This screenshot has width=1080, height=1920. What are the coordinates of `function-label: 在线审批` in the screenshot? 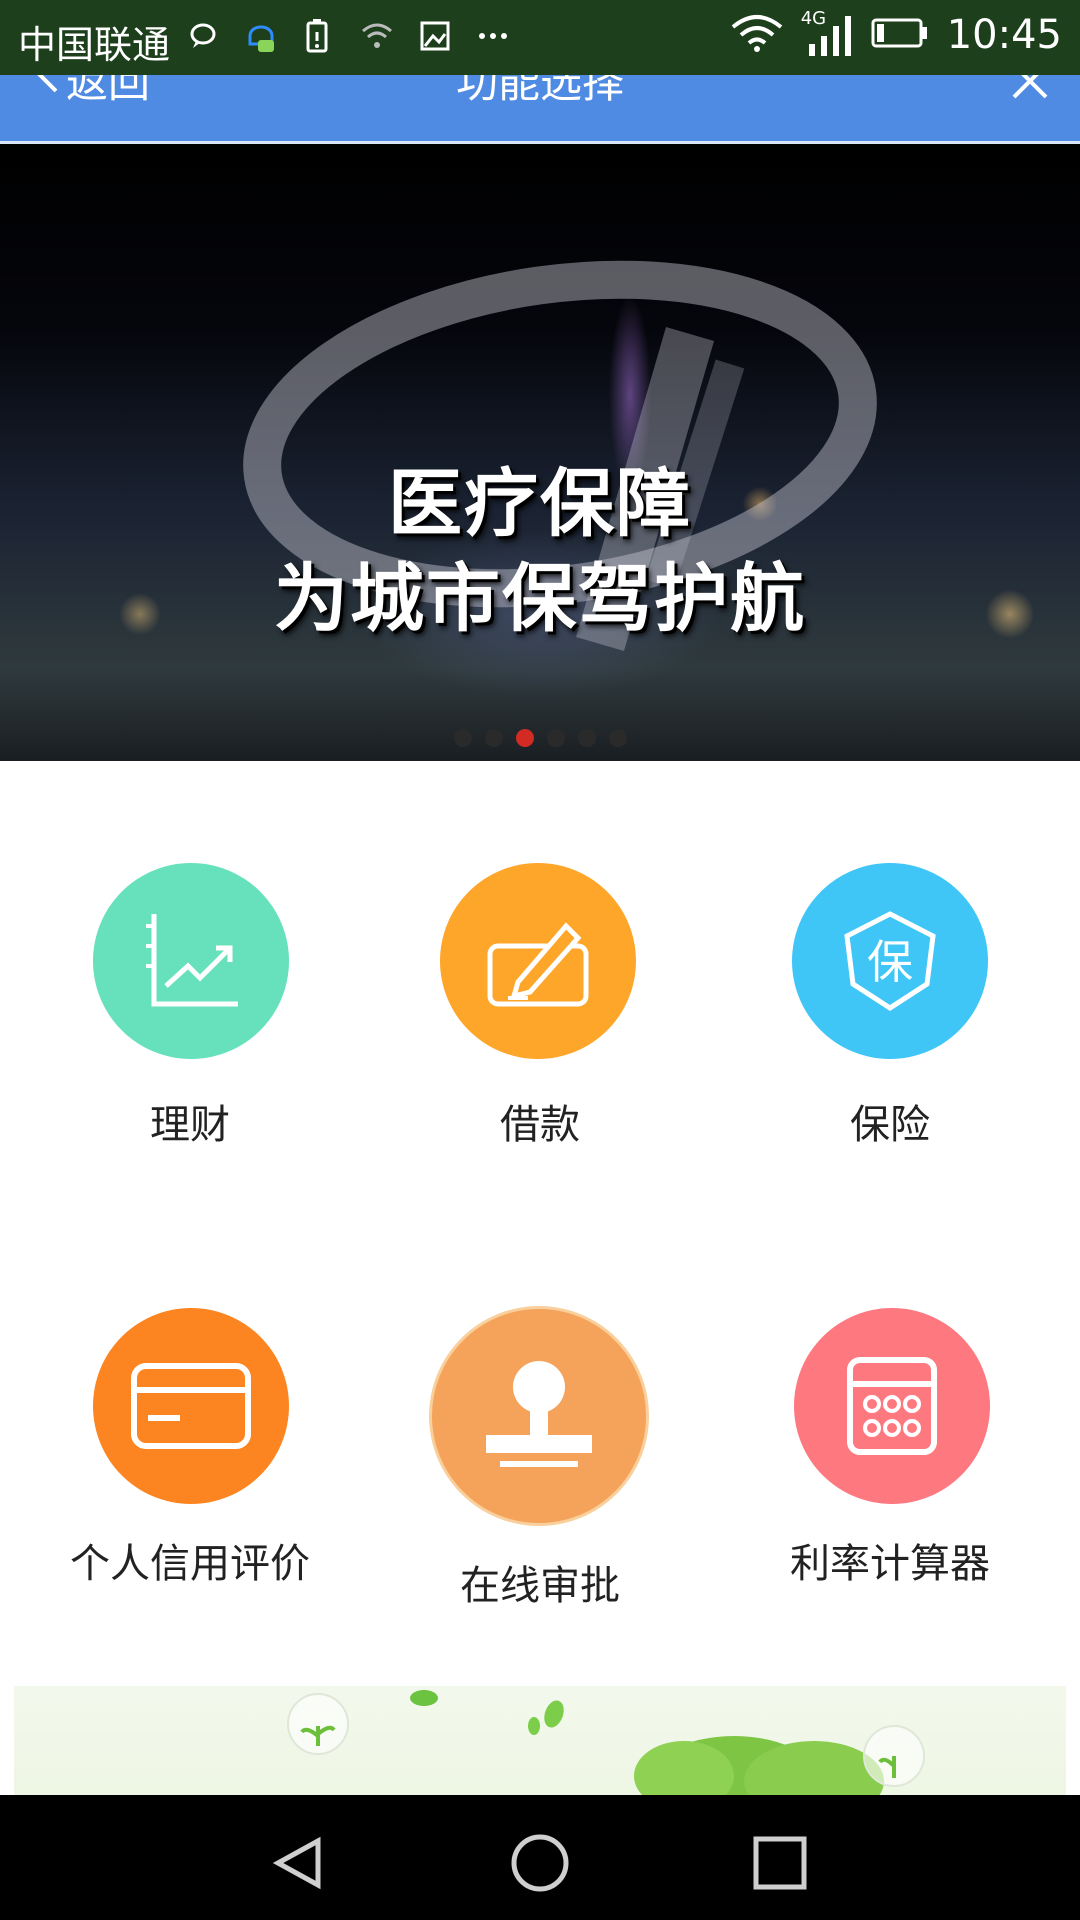 It's located at (540, 1586).